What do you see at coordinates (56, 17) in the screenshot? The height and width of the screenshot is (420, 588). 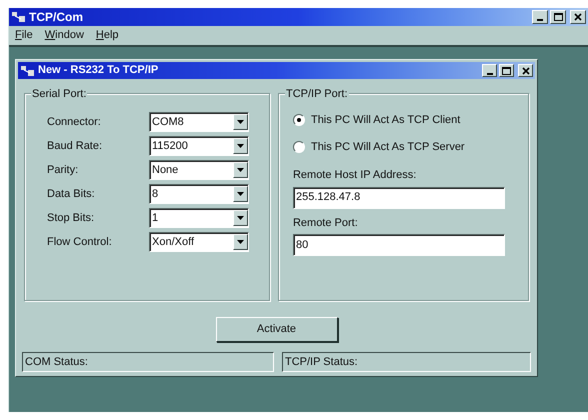 I see `window-title: TCP/Com` at bounding box center [56, 17].